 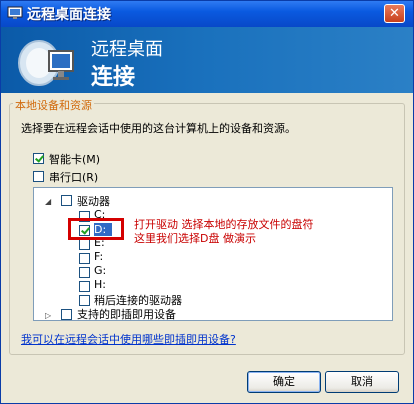 I want to click on window-title: 远程桌面连接, so click(x=69, y=15).